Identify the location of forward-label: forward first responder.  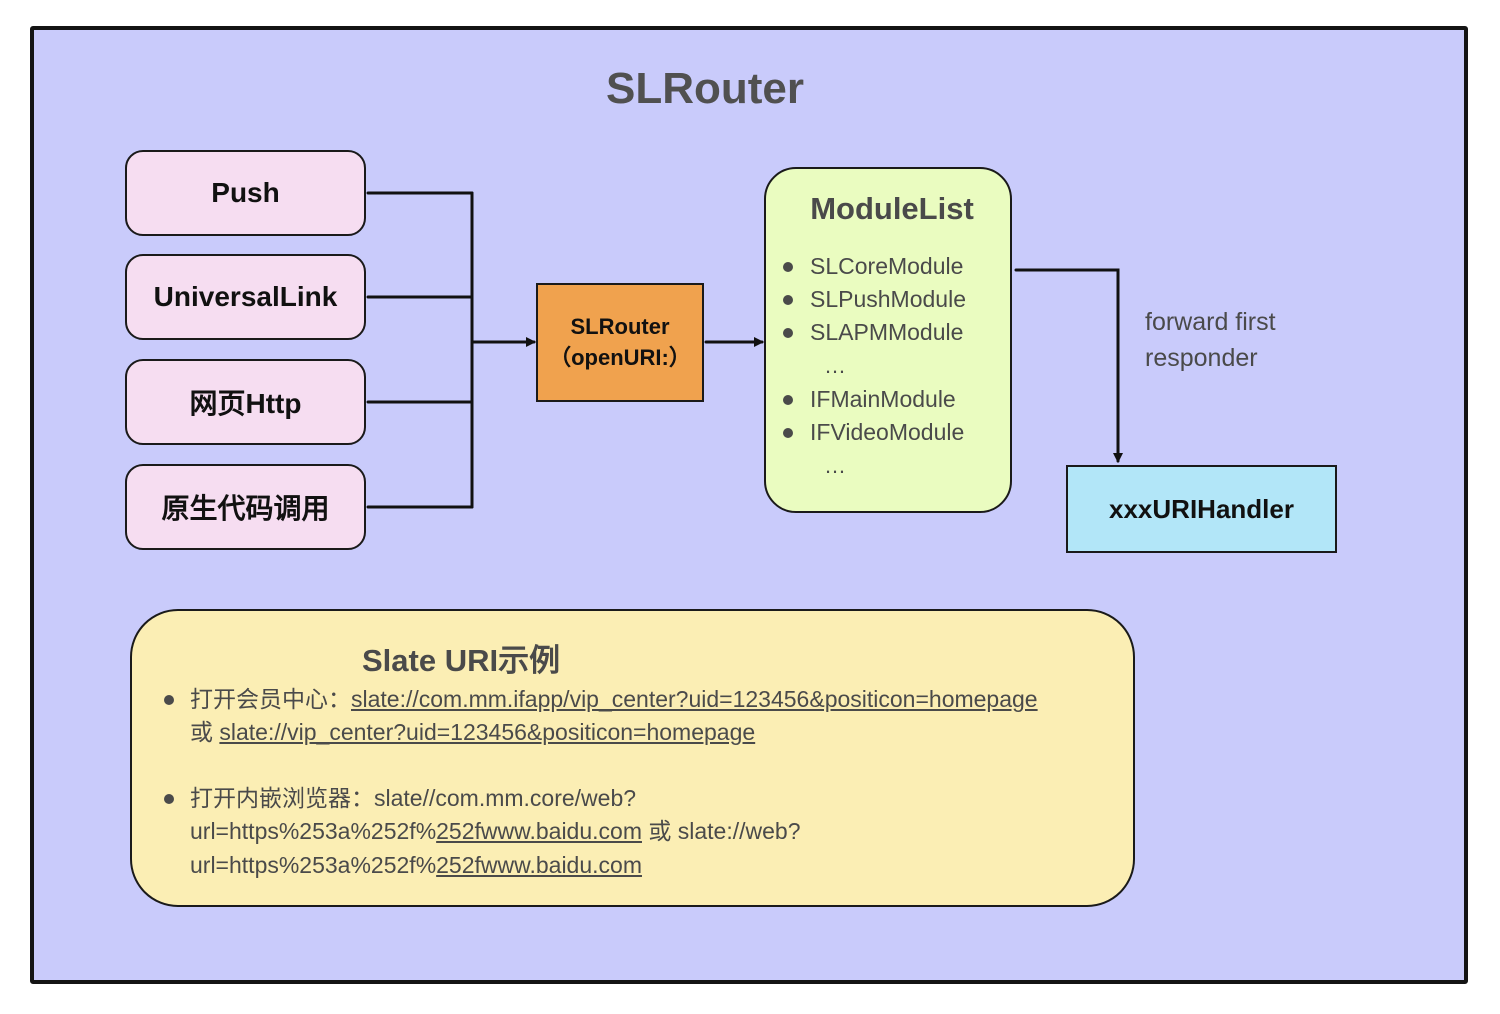
(1210, 340).